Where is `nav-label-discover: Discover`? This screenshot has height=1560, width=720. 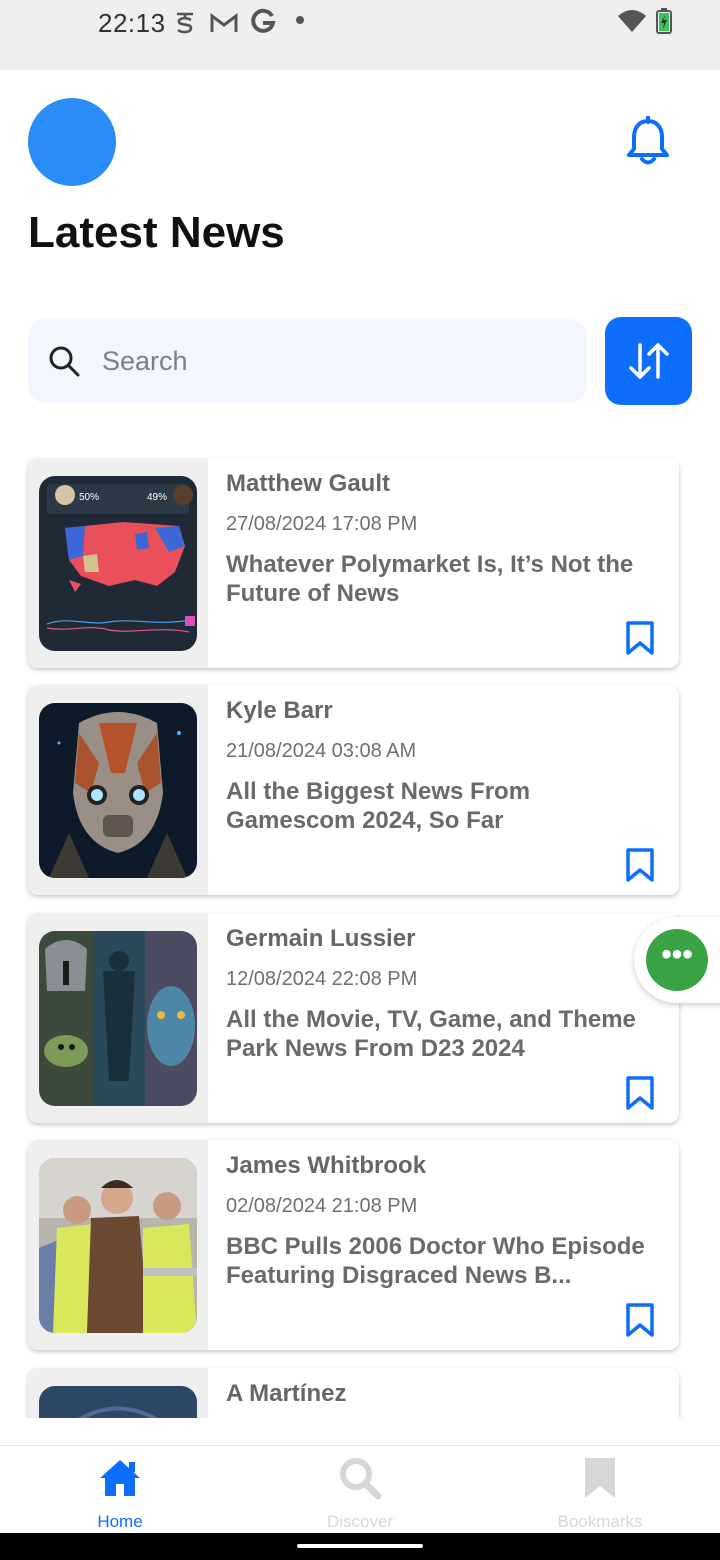
nav-label-discover: Discover is located at coordinates (360, 1521).